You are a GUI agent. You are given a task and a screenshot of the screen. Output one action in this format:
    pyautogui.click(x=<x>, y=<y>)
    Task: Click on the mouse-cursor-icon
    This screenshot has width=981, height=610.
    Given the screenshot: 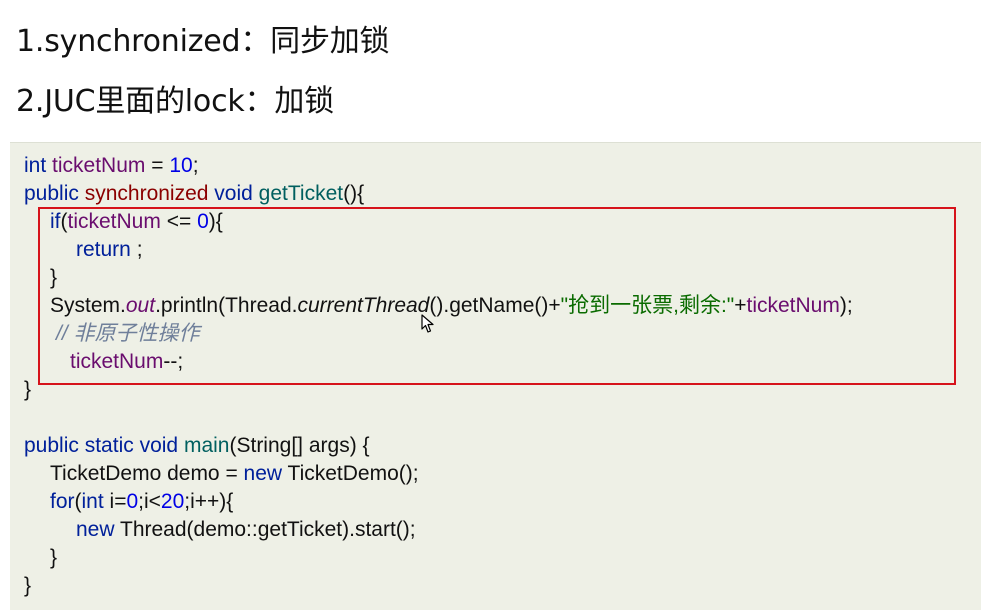 What is the action you would take?
    pyautogui.click(x=427, y=323)
    